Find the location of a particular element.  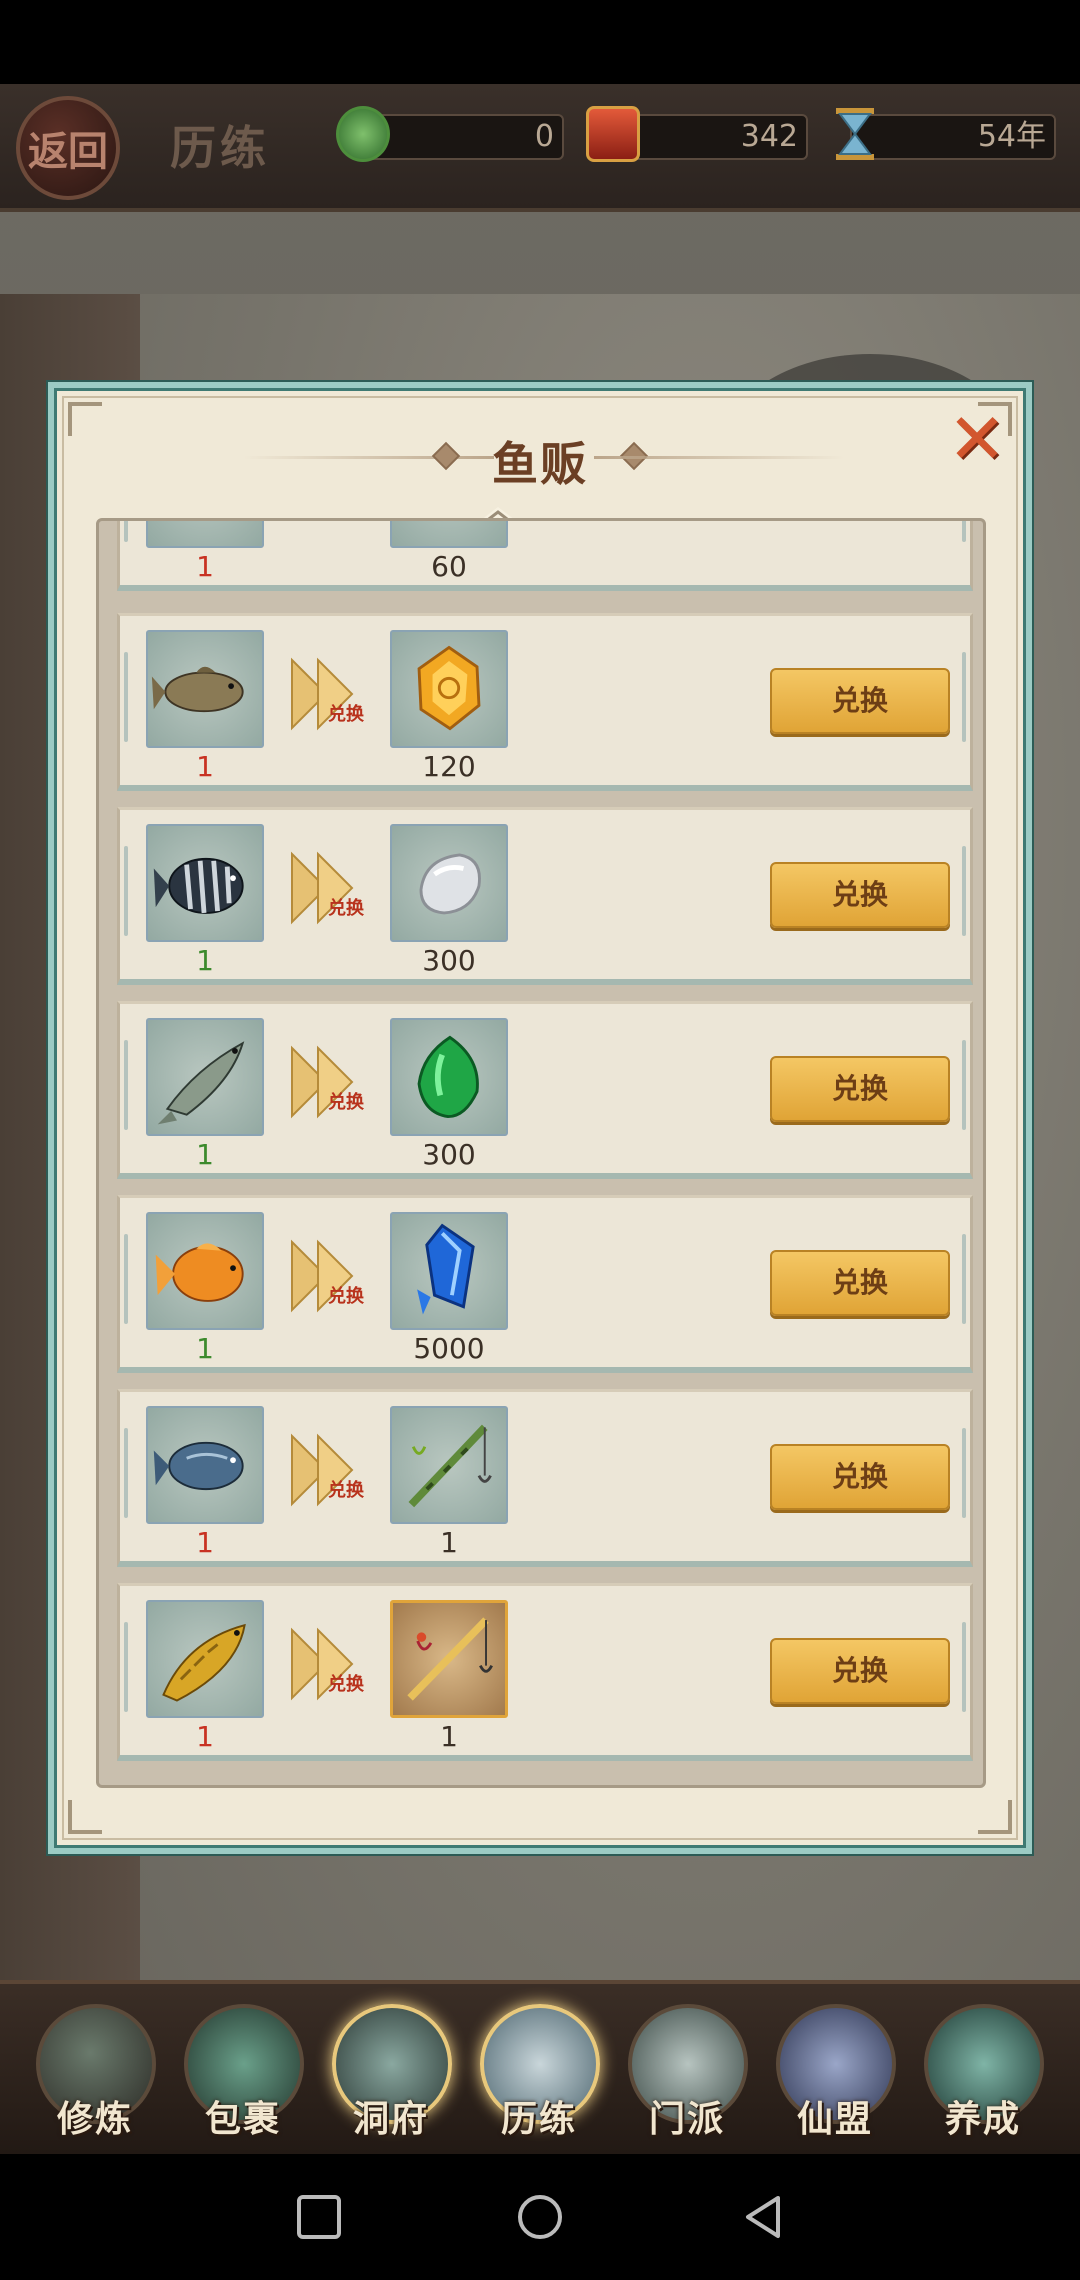

dialog-title: 鱼贩 is located at coordinates (540, 464).